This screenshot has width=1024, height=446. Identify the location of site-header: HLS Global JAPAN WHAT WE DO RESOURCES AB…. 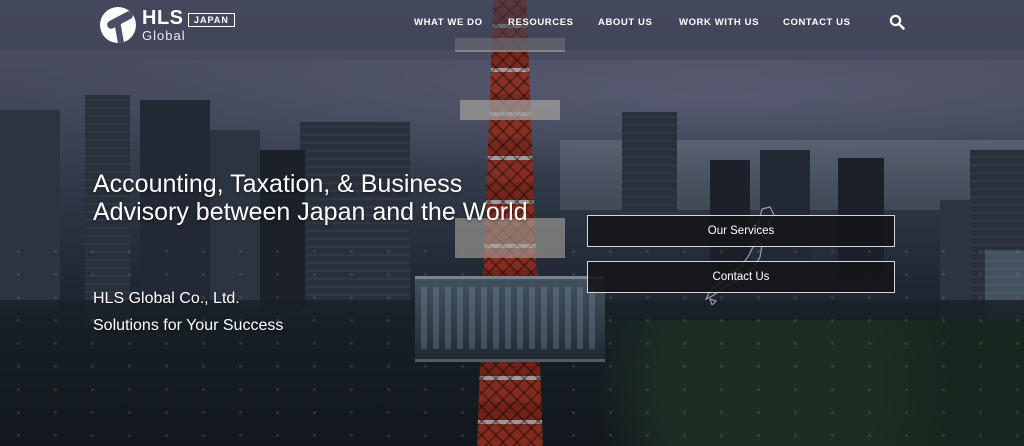
(512, 25).